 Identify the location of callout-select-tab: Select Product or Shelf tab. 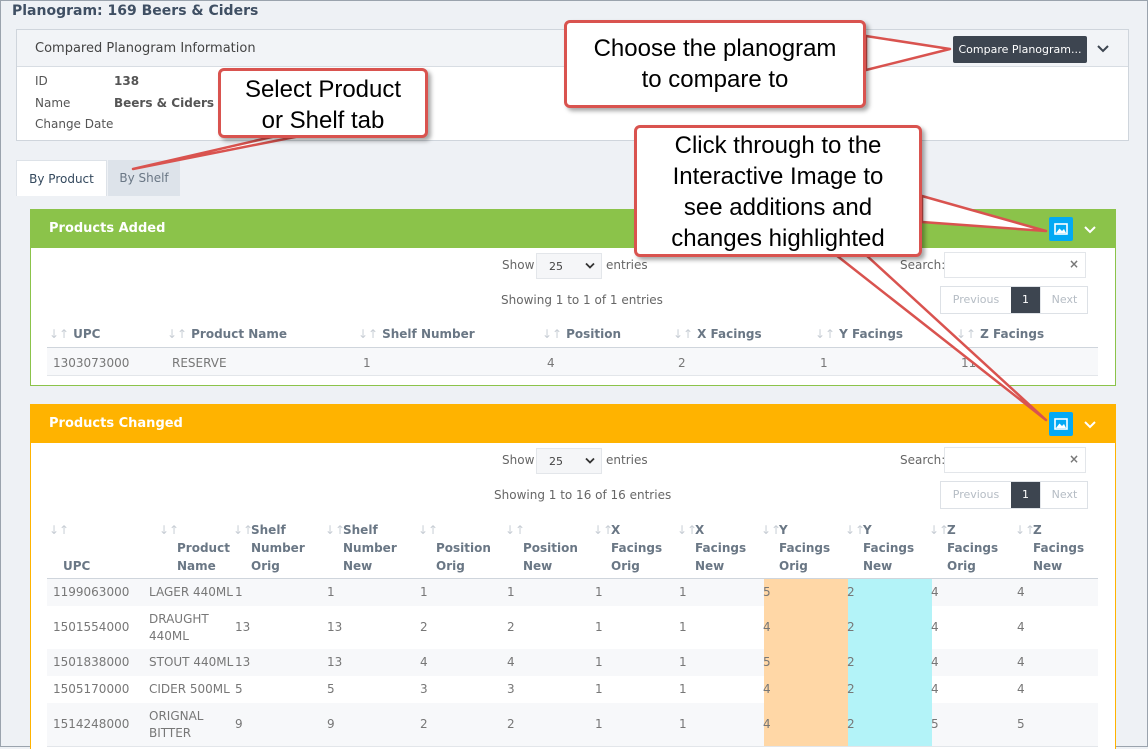
(323, 103).